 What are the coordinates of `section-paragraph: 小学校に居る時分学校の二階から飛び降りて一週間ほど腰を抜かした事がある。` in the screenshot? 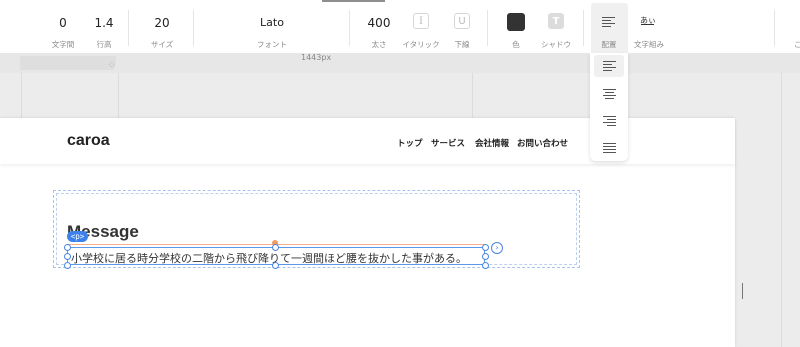 It's located at (269, 258).